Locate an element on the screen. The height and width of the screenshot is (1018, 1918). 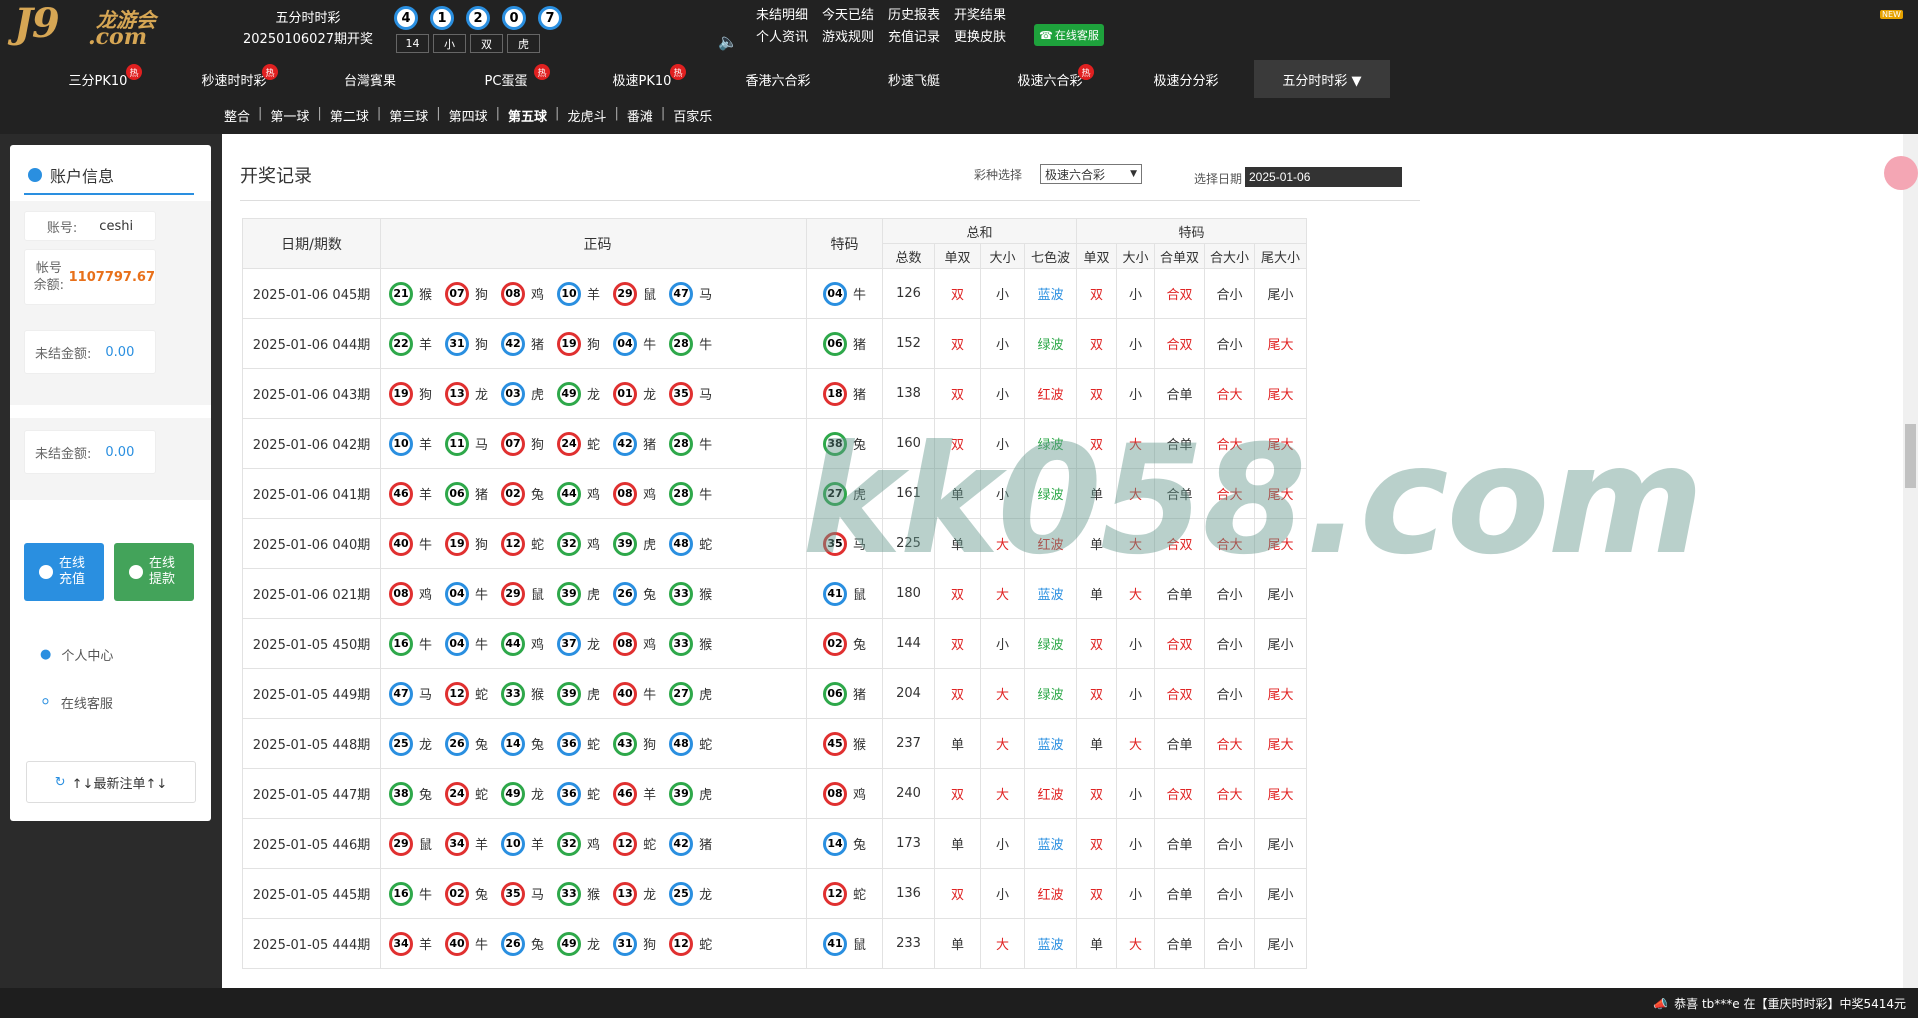
row-special: 04 牛 is located at coordinates (844, 293).